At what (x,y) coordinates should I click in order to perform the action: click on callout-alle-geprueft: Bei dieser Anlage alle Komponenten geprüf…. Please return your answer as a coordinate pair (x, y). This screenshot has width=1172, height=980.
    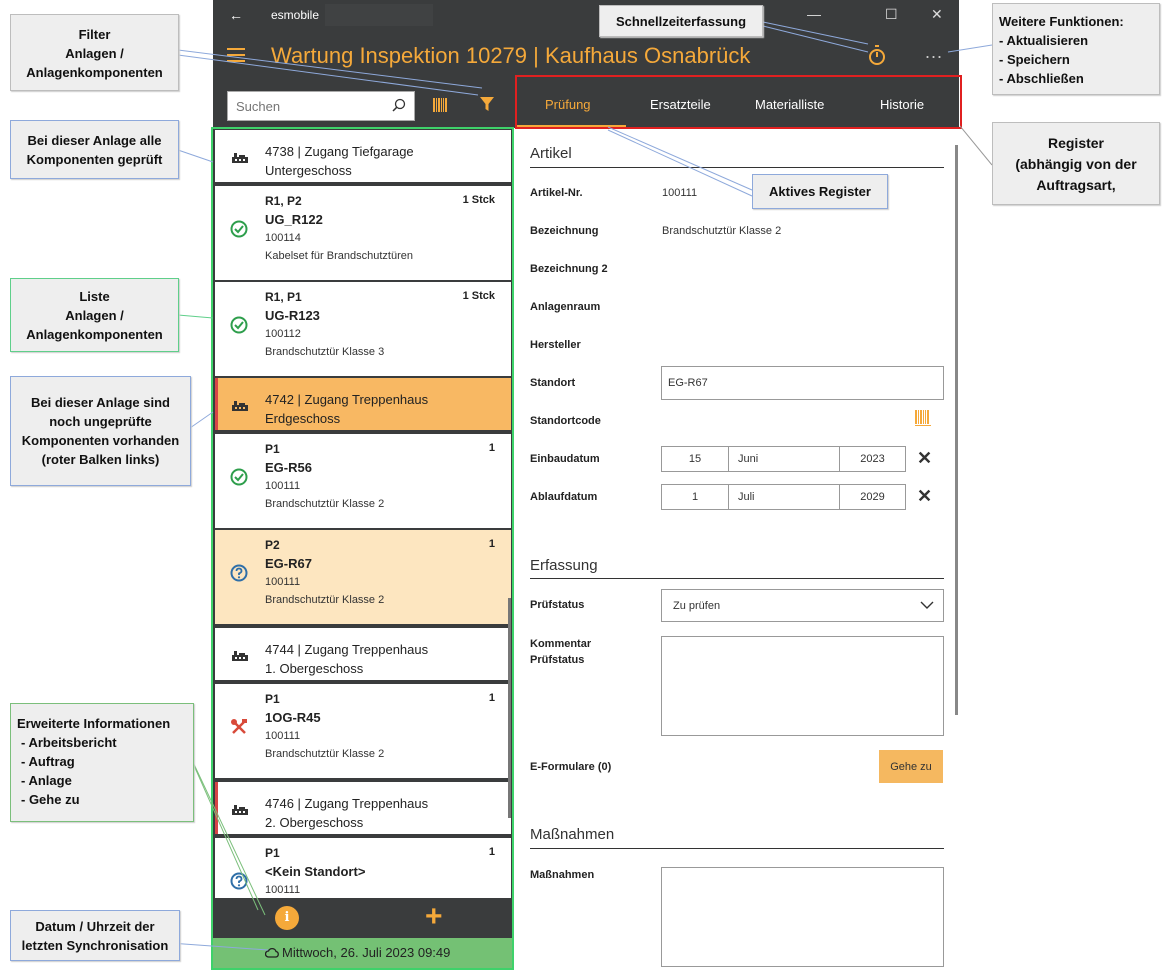
    Looking at the image, I should click on (94, 149).